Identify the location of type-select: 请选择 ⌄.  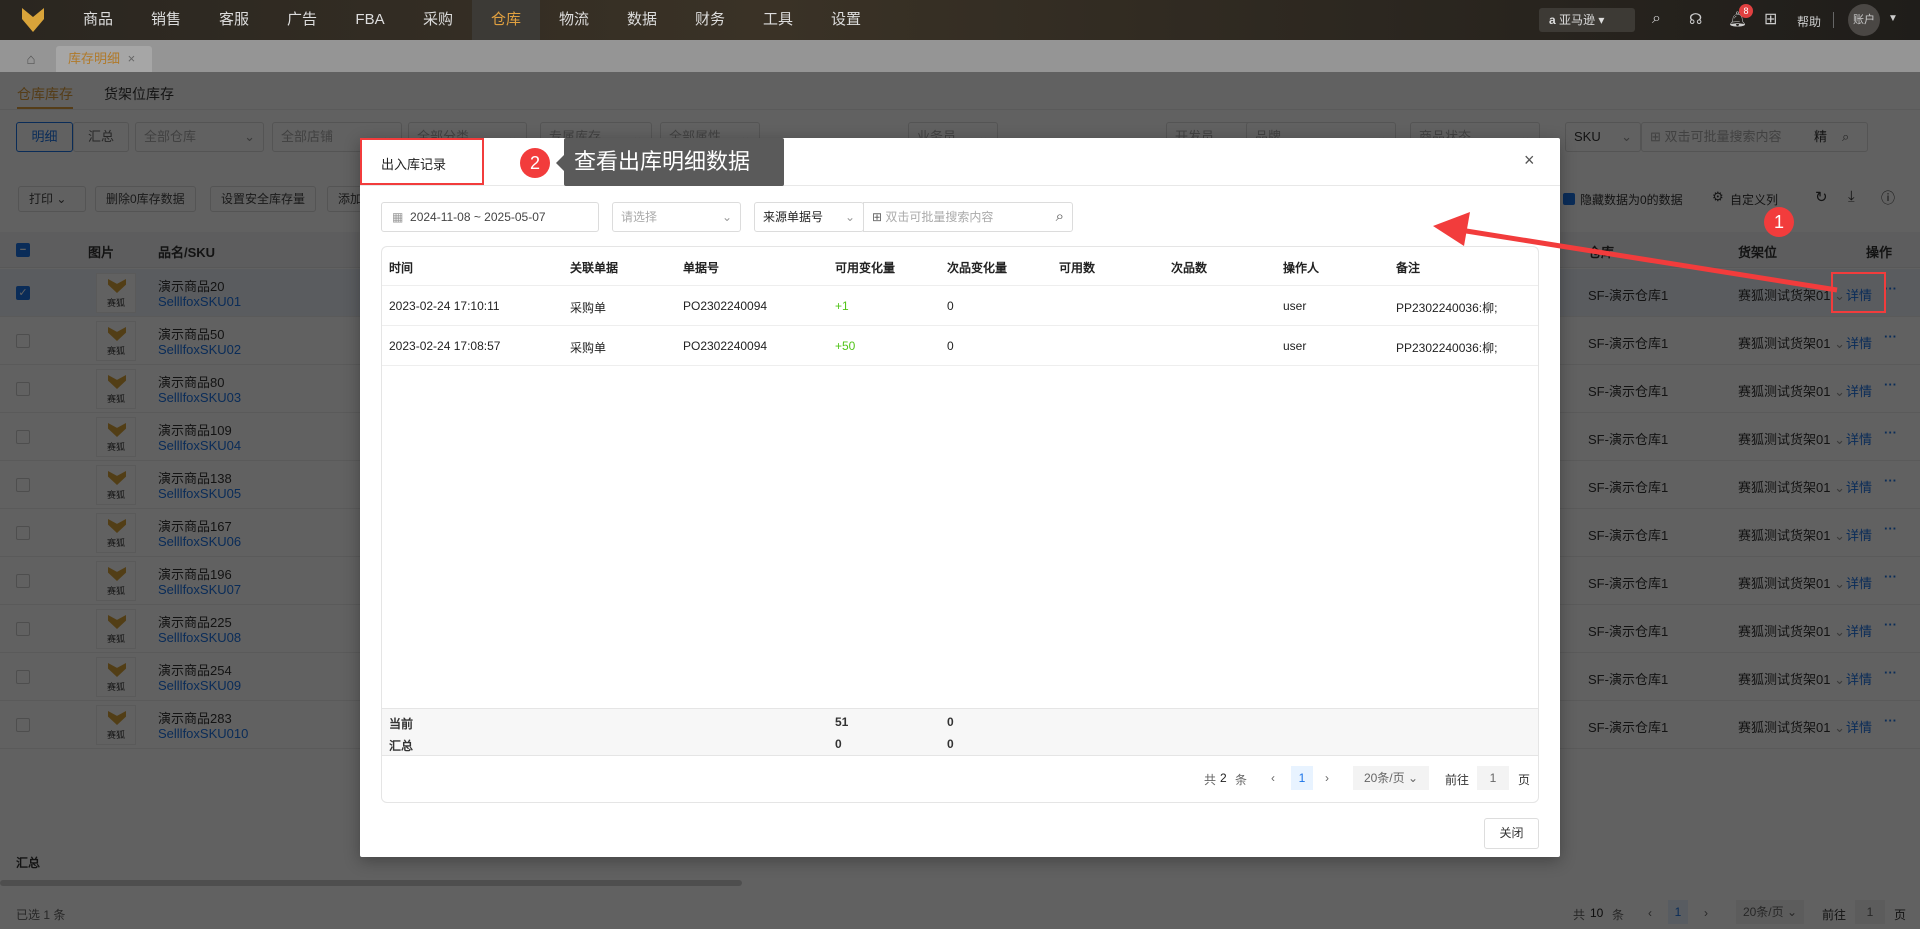
(676, 217).